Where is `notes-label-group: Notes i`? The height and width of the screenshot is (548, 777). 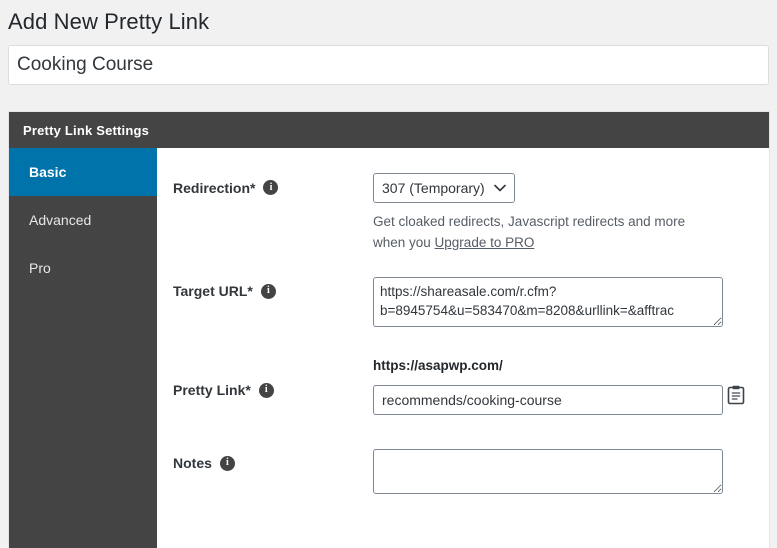
notes-label-group: Notes i is located at coordinates (265, 460).